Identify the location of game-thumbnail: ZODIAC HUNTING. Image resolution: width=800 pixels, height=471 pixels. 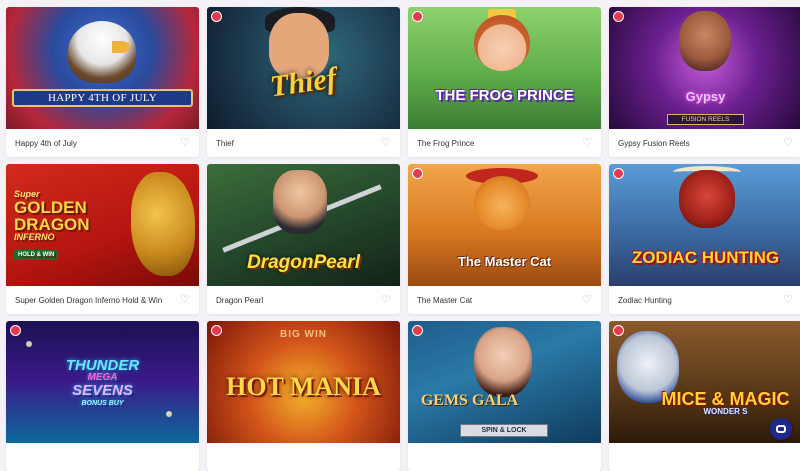
(704, 225).